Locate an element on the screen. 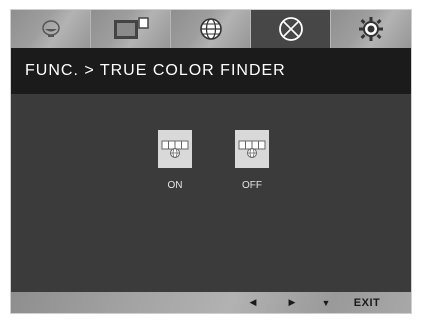 This screenshot has width=422, height=323. page-title: FUNC. > TRUE COLOR FINDER is located at coordinates (155, 70).